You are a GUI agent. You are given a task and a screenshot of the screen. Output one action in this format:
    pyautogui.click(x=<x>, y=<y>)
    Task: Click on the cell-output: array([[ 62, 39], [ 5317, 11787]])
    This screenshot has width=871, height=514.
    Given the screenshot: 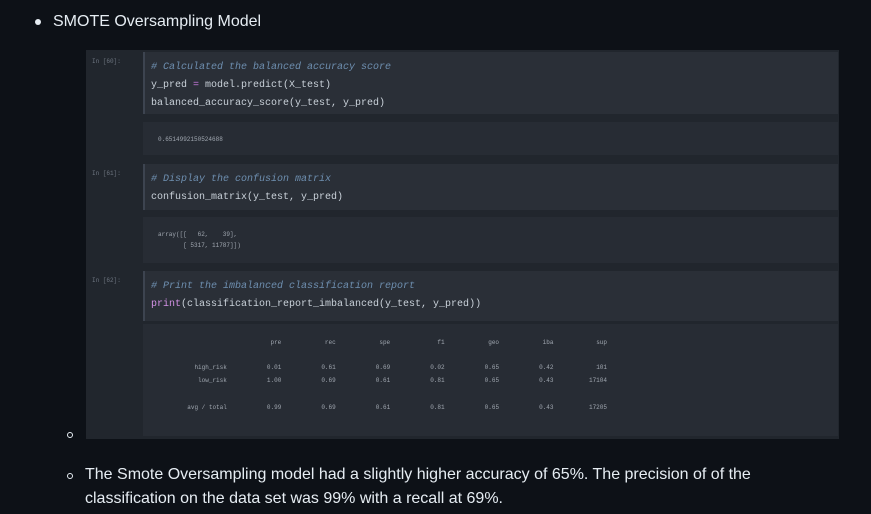 What is the action you would take?
    pyautogui.click(x=490, y=240)
    